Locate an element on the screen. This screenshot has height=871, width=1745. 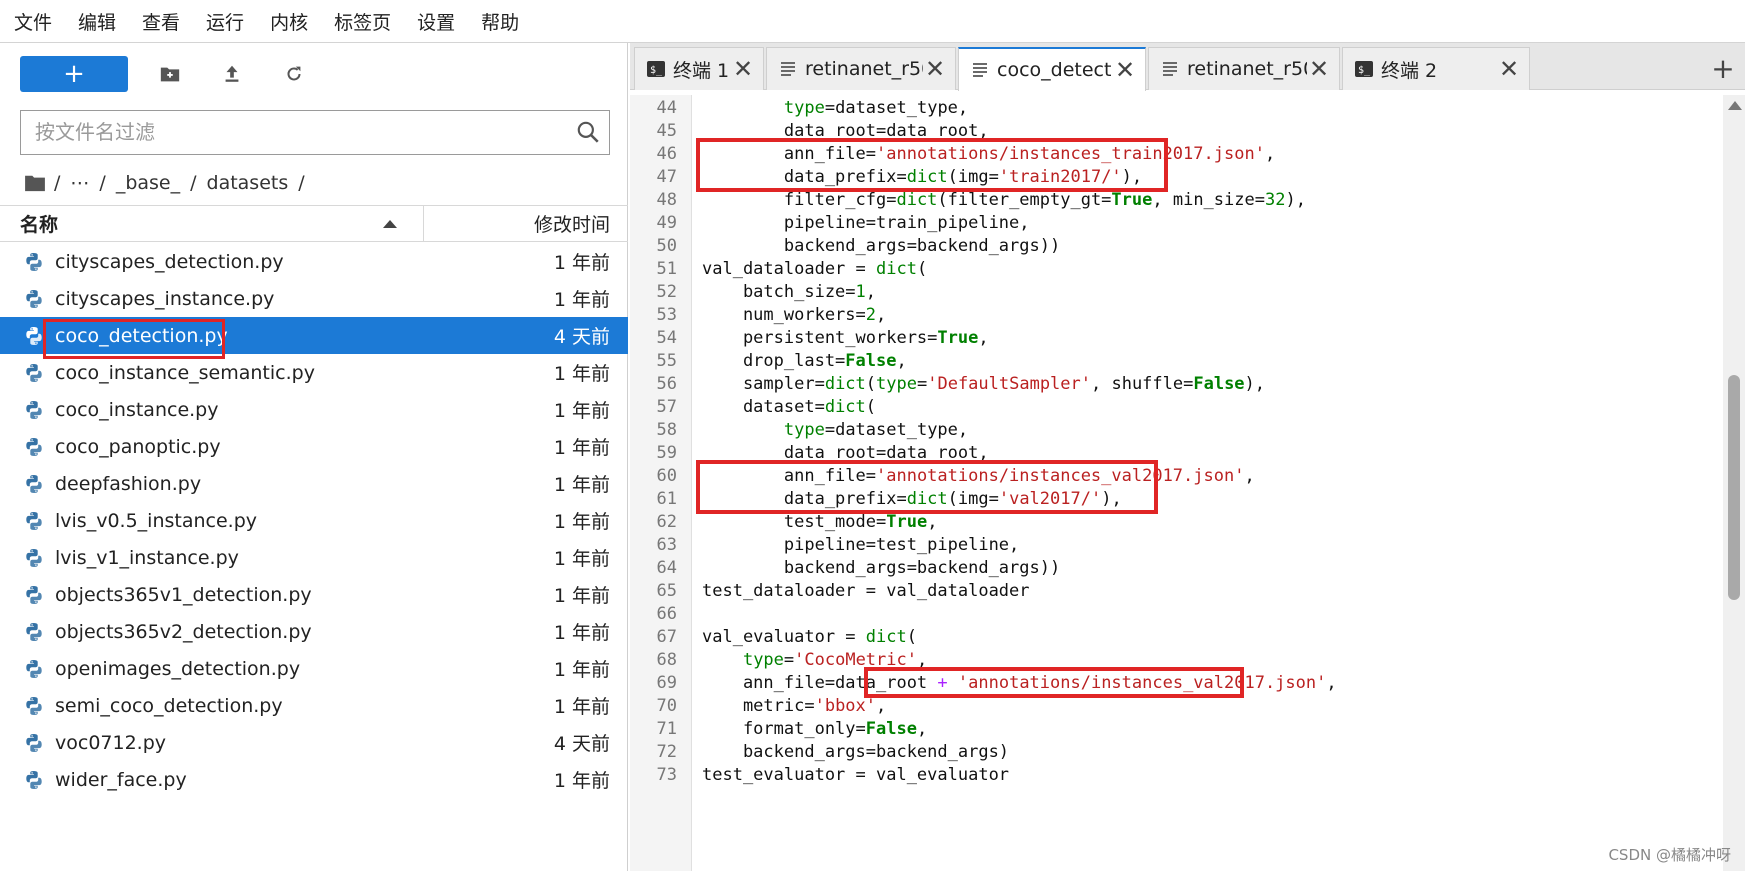
breadcrumb-root: / is located at coordinates (57, 183).